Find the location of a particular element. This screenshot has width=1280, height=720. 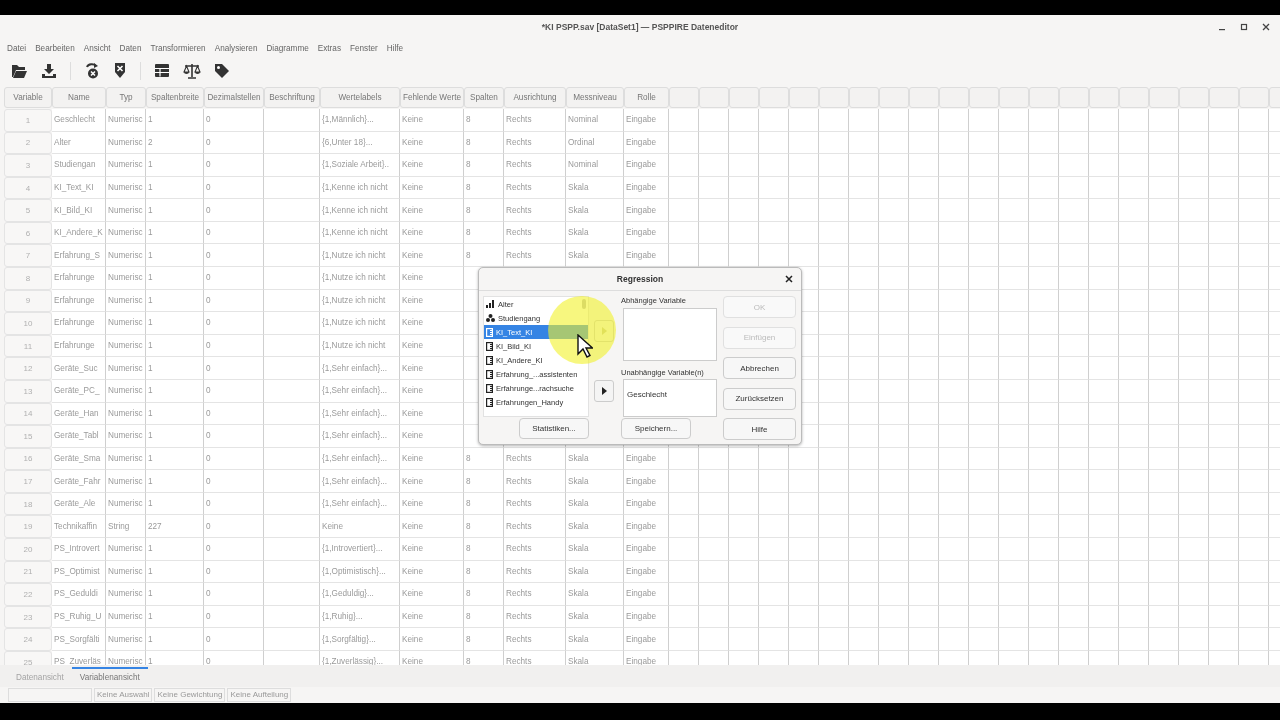

table-cell: PS_Sorgfälti is located at coordinates (79, 639).